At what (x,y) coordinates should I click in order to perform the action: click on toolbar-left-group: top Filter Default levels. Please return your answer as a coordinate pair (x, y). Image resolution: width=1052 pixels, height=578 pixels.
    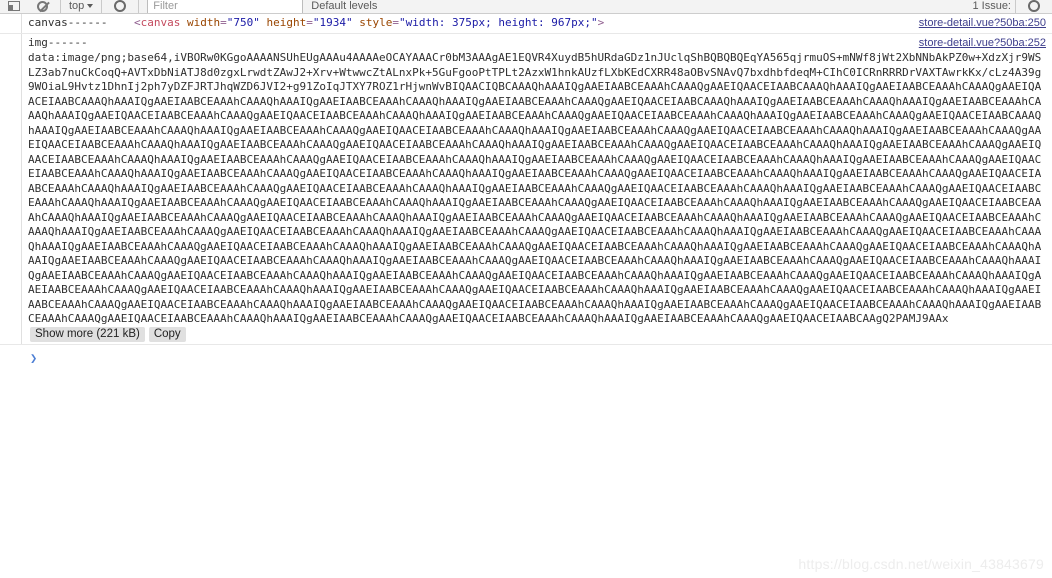
    Looking at the image, I should click on (190, 6).